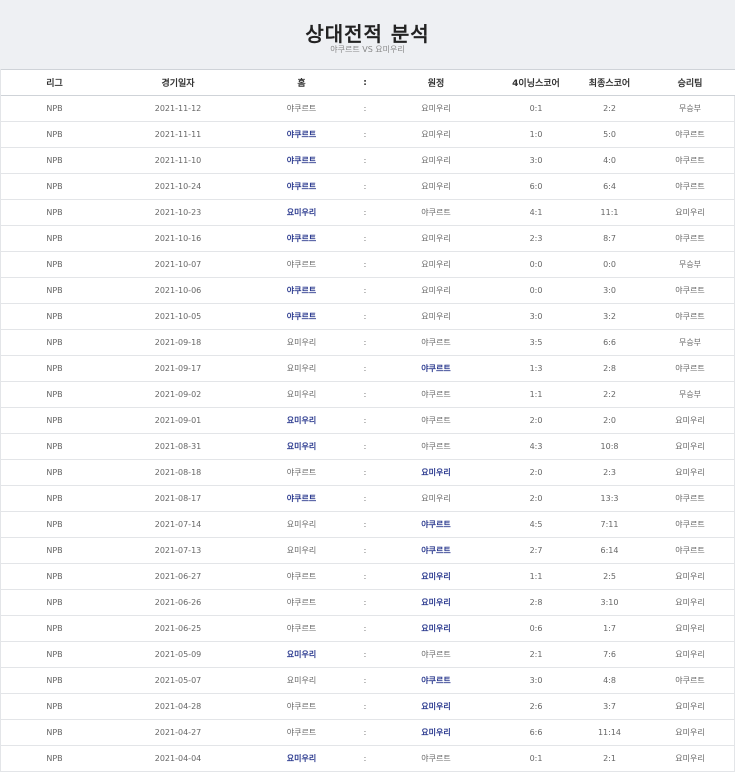  I want to click on date-cell: 2021-06-26, so click(178, 602).